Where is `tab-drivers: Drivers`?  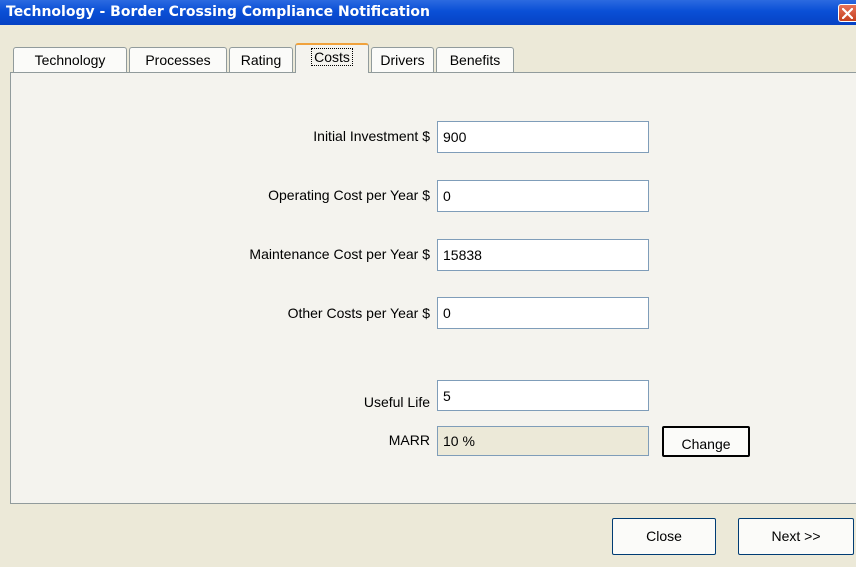 tab-drivers: Drivers is located at coordinates (402, 59).